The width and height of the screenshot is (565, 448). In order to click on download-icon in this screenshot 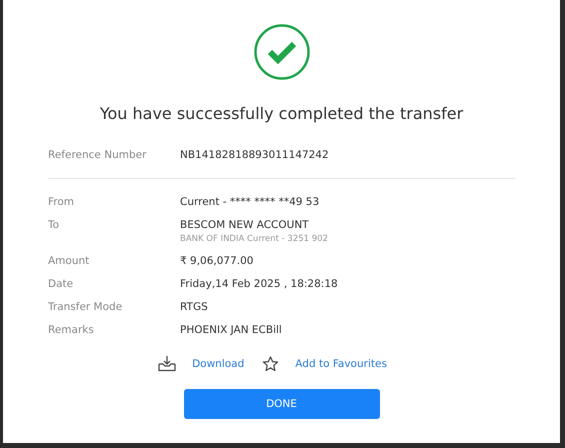, I will do `click(167, 363)`.